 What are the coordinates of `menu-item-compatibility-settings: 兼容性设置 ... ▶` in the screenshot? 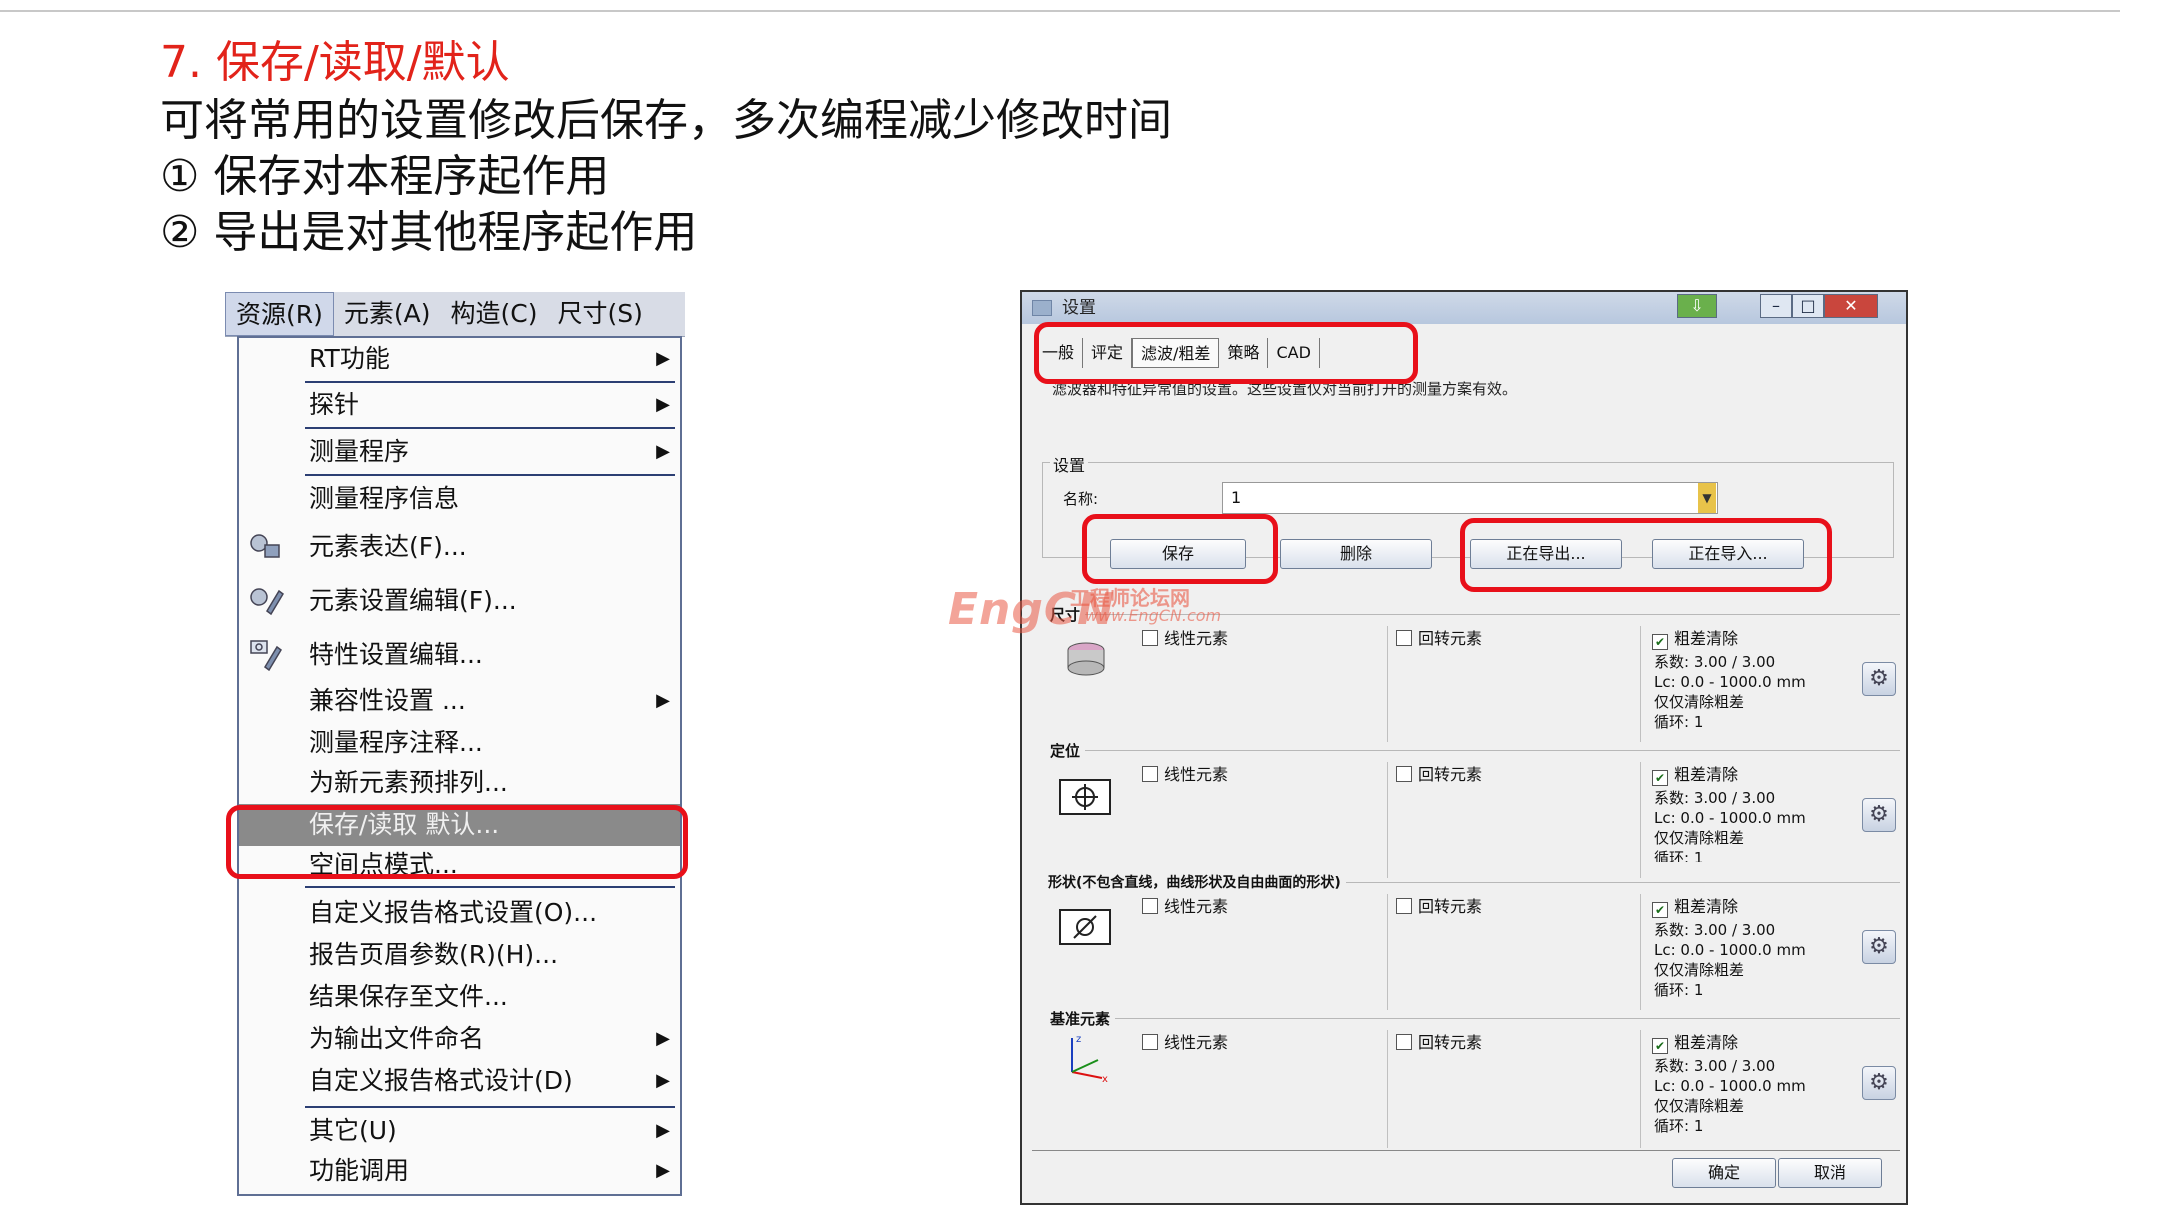 It's located at (459, 701).